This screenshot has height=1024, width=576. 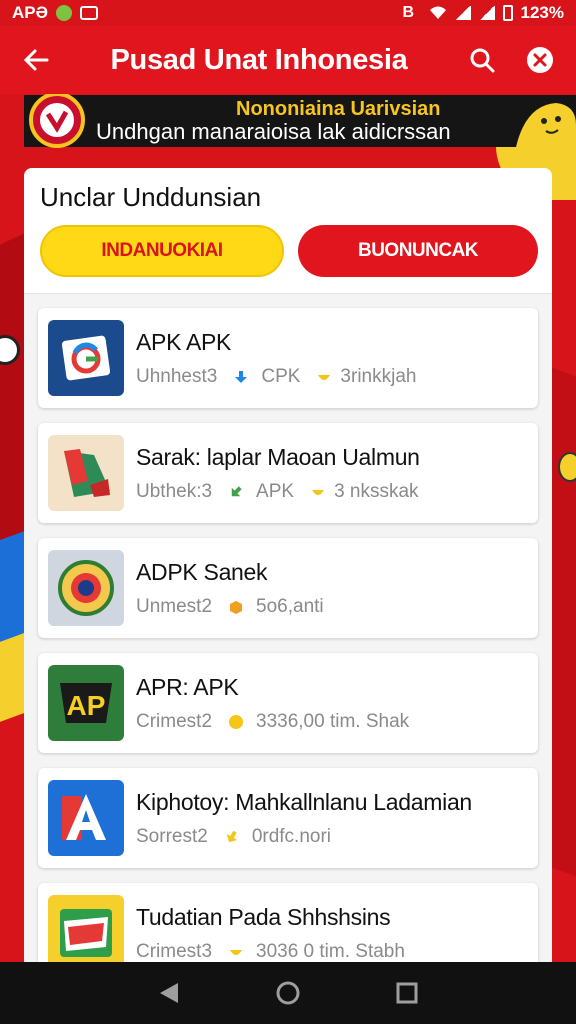 What do you see at coordinates (507, 13) in the screenshot?
I see `battery-icon` at bounding box center [507, 13].